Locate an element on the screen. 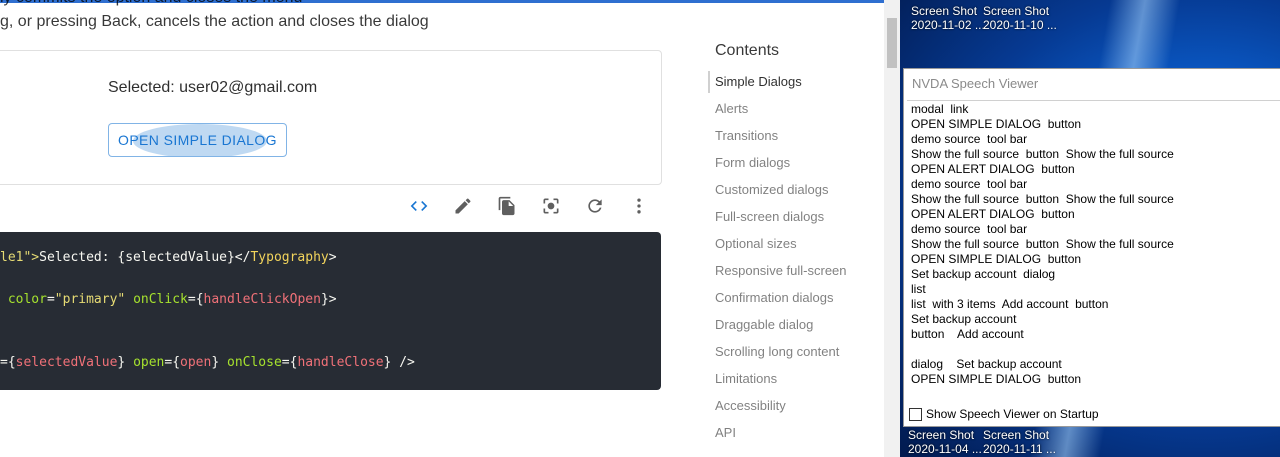 This screenshot has height=457, width=1280. speech-log-line: modal link is located at coordinates (940, 109).